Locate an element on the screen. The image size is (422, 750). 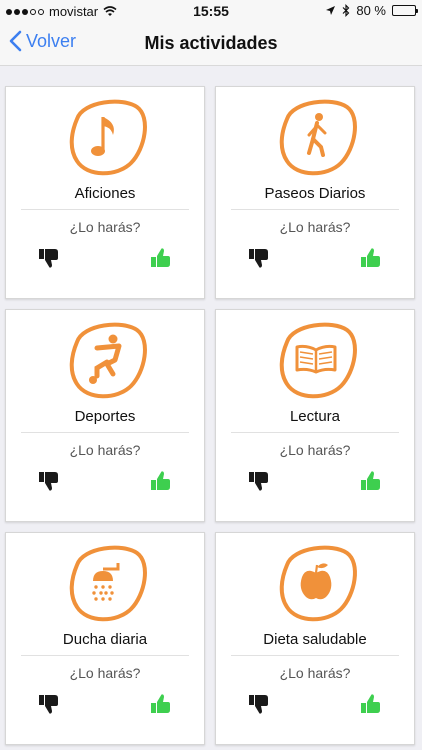
status-right: 80 % is located at coordinates (371, 10).